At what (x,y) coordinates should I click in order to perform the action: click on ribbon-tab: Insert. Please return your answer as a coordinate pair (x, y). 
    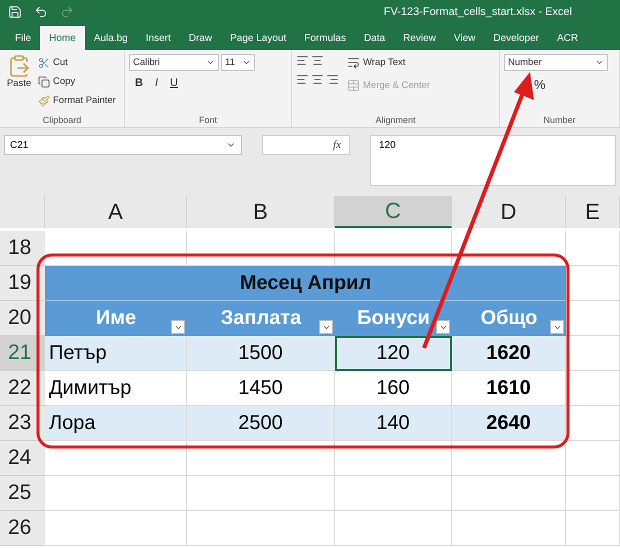
    Looking at the image, I should click on (158, 38).